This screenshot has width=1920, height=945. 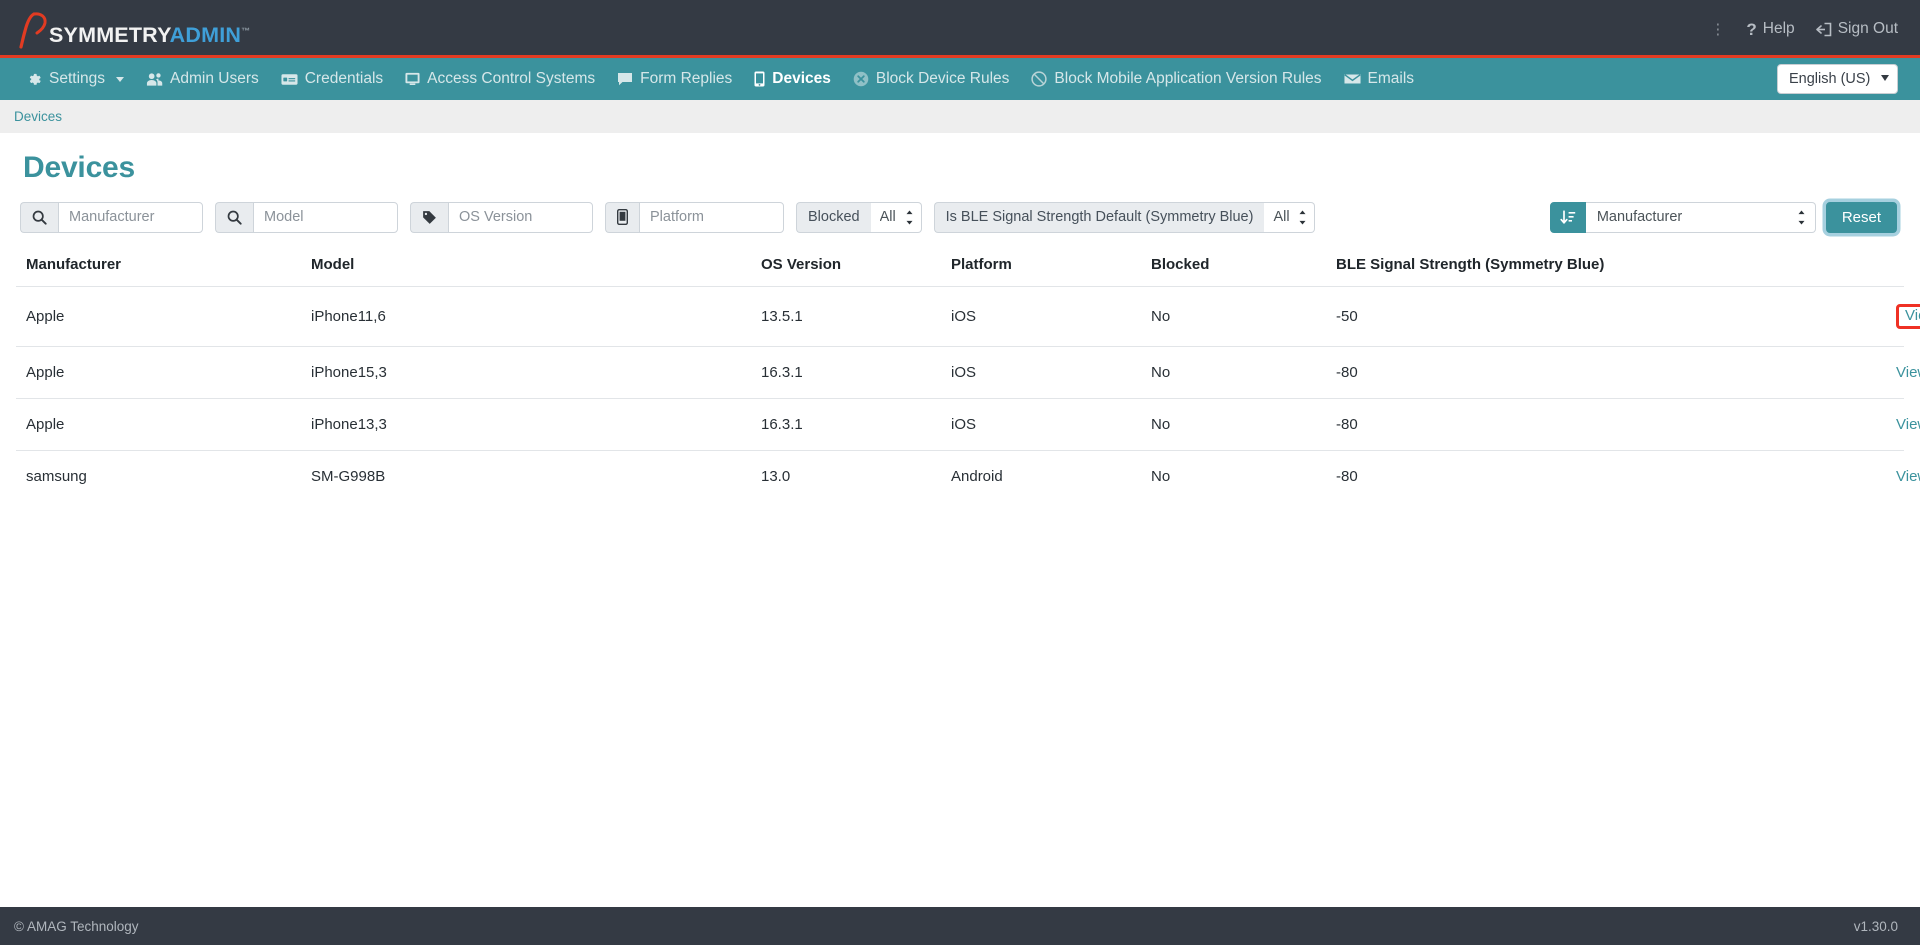 I want to click on nav-item-emails: Emails, so click(x=1379, y=79).